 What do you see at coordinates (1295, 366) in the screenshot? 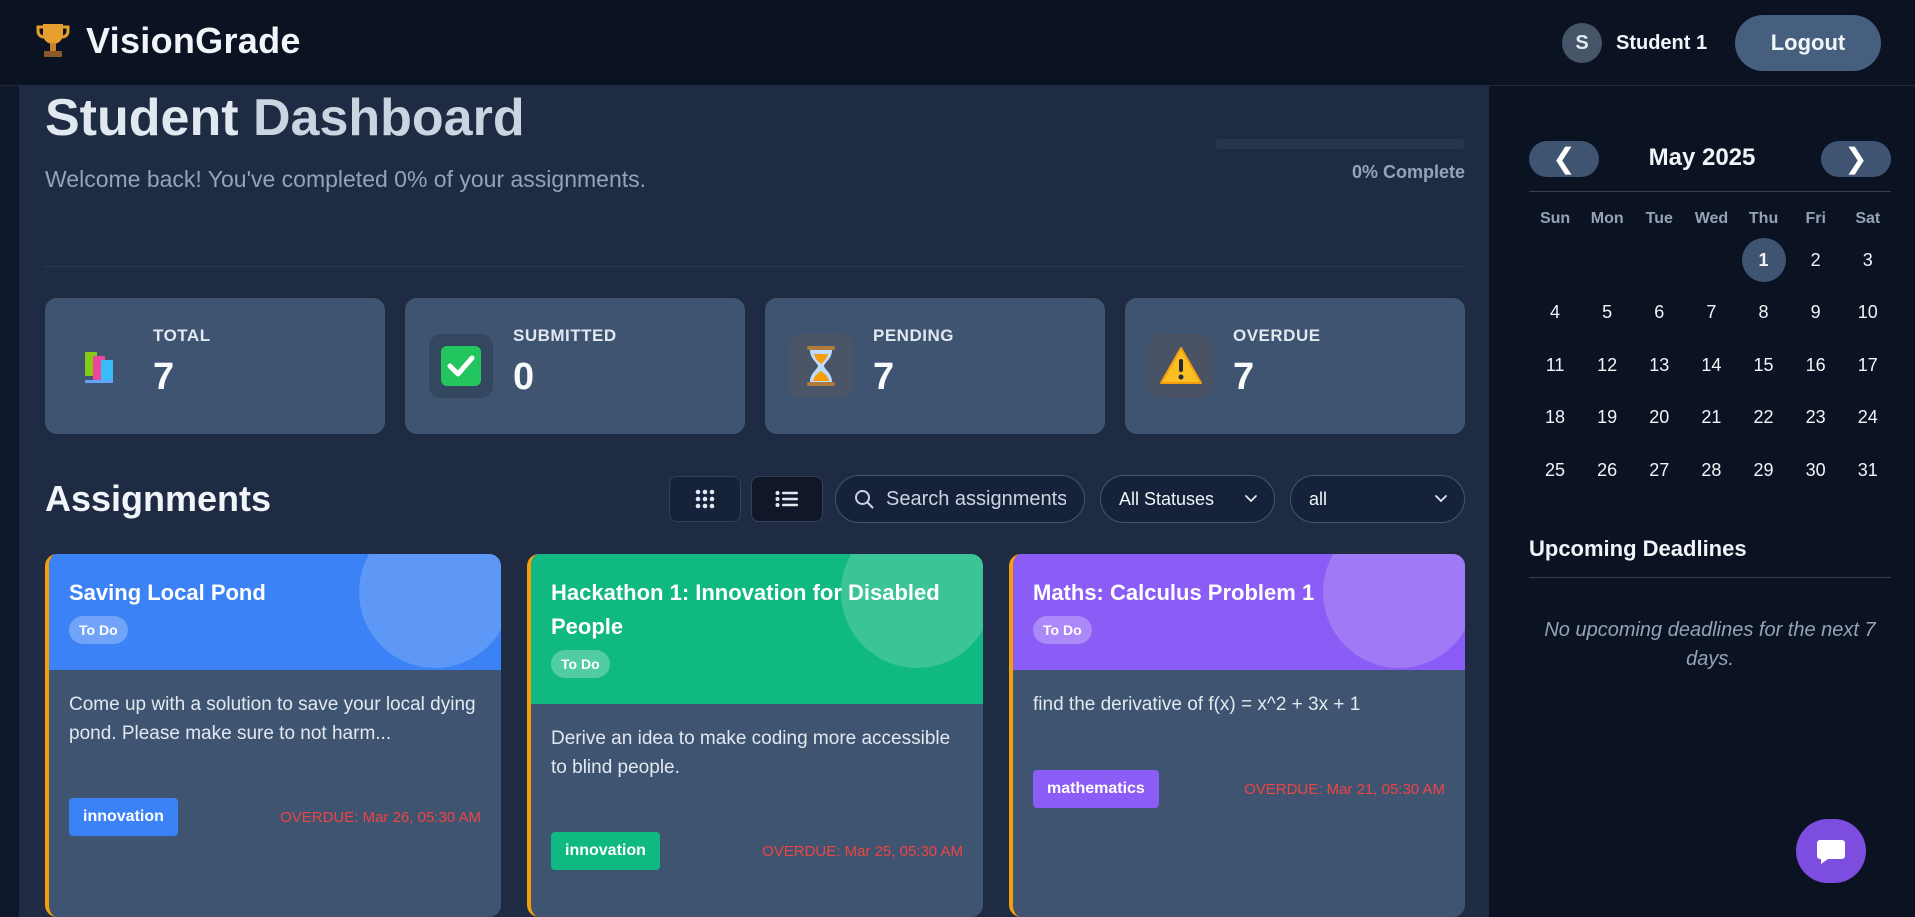
I see `stat-card-overdue: OVERDUE 7` at bounding box center [1295, 366].